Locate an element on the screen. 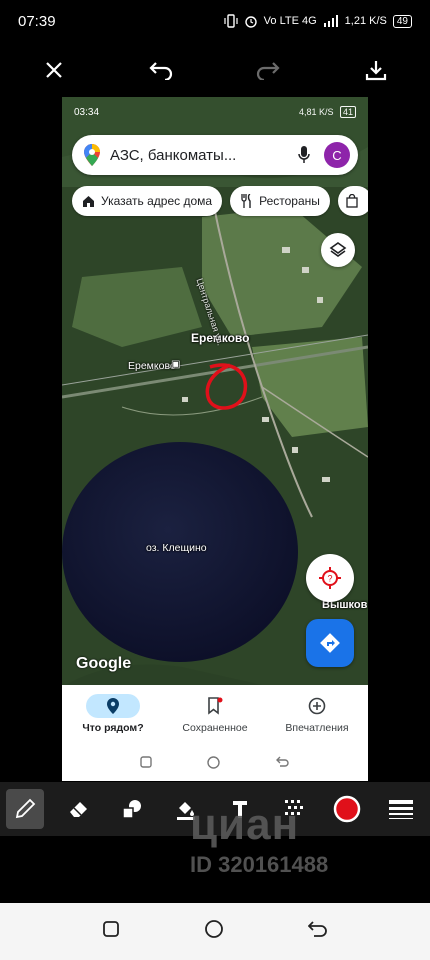 This screenshot has height=960, width=430. inner-status-bar: 03:34 4,81 K/S 41 is located at coordinates (215, 112).